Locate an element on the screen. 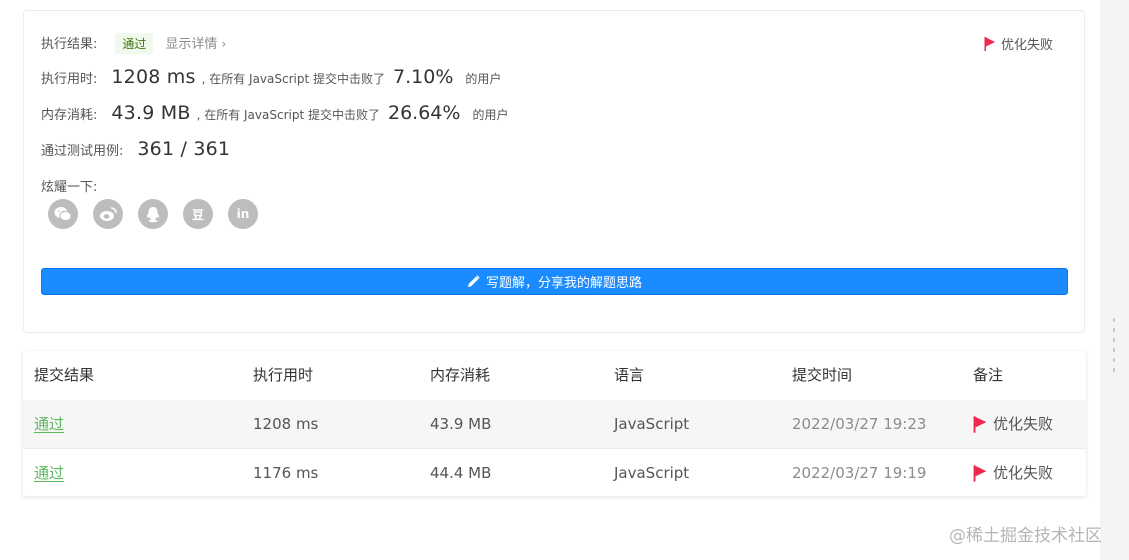 The height and width of the screenshot is (560, 1129). row-time: 2022/03/27 19:23 is located at coordinates (859, 424).